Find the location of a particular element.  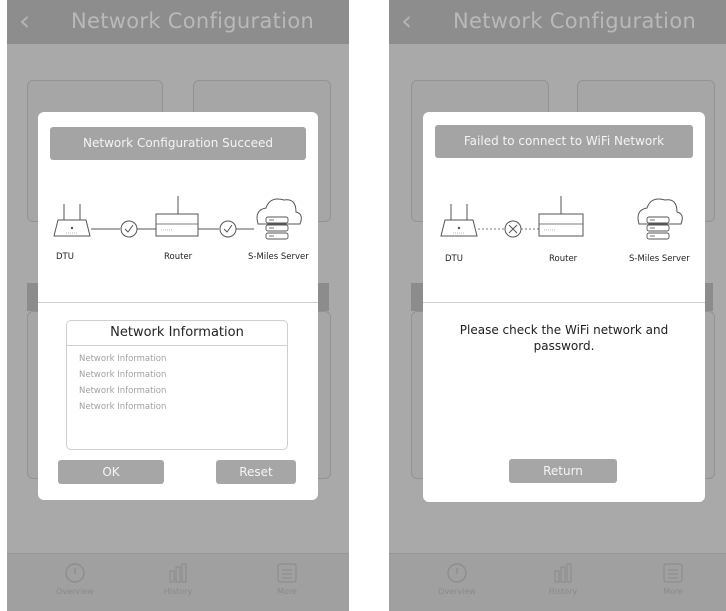

return-button: Return is located at coordinates (563, 471).